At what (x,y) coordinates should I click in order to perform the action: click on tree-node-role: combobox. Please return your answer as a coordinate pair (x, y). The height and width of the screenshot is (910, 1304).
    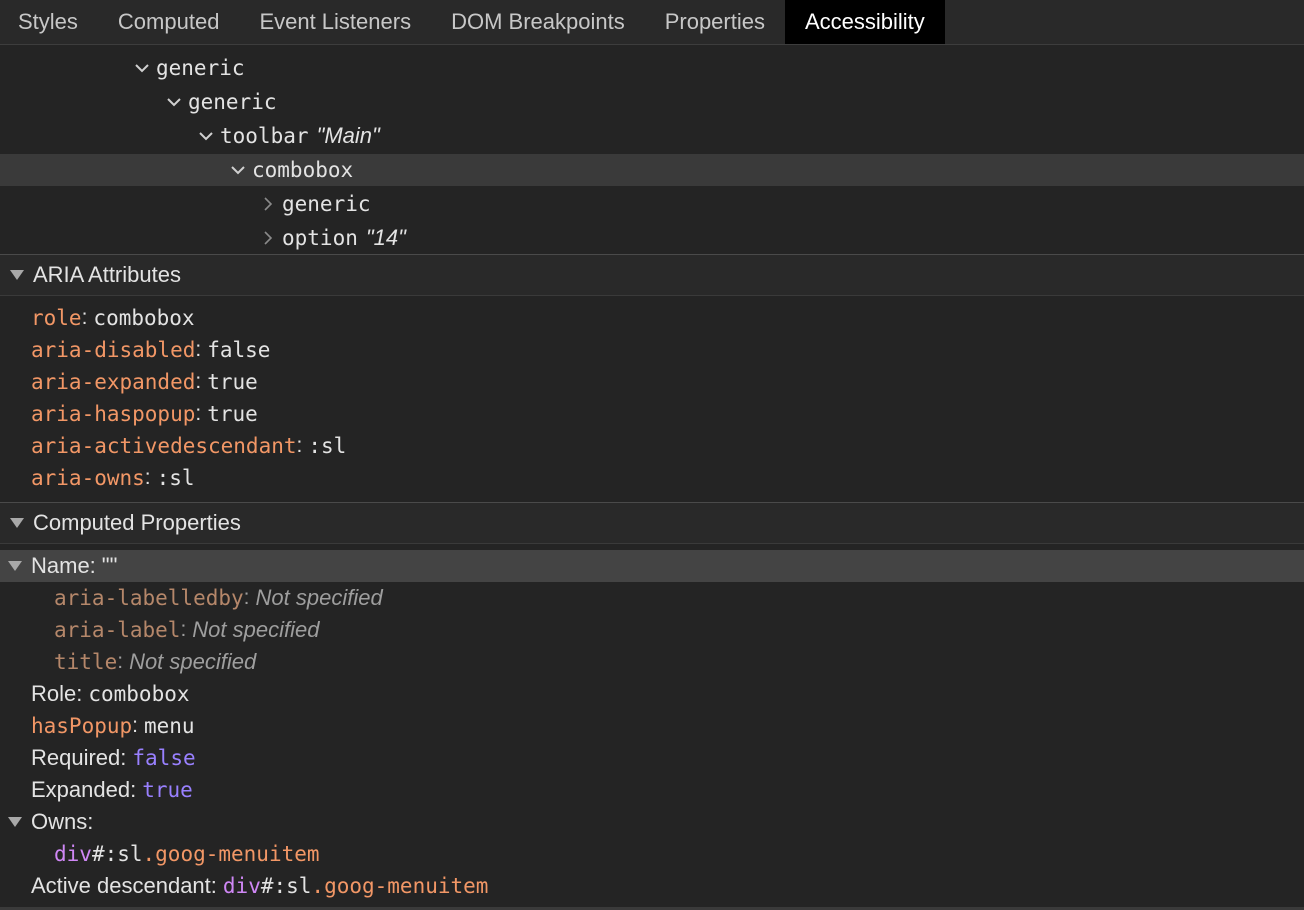
    Looking at the image, I should click on (303, 170).